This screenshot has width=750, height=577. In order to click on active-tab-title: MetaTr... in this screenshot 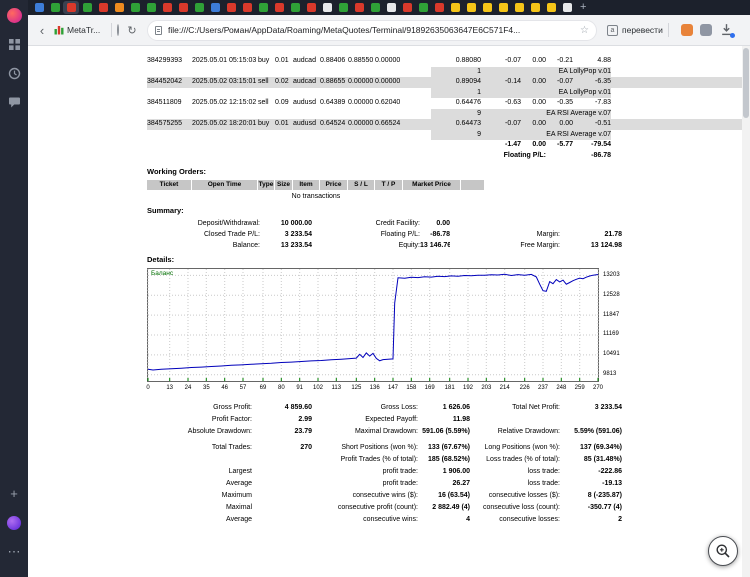, I will do `click(84, 30)`.